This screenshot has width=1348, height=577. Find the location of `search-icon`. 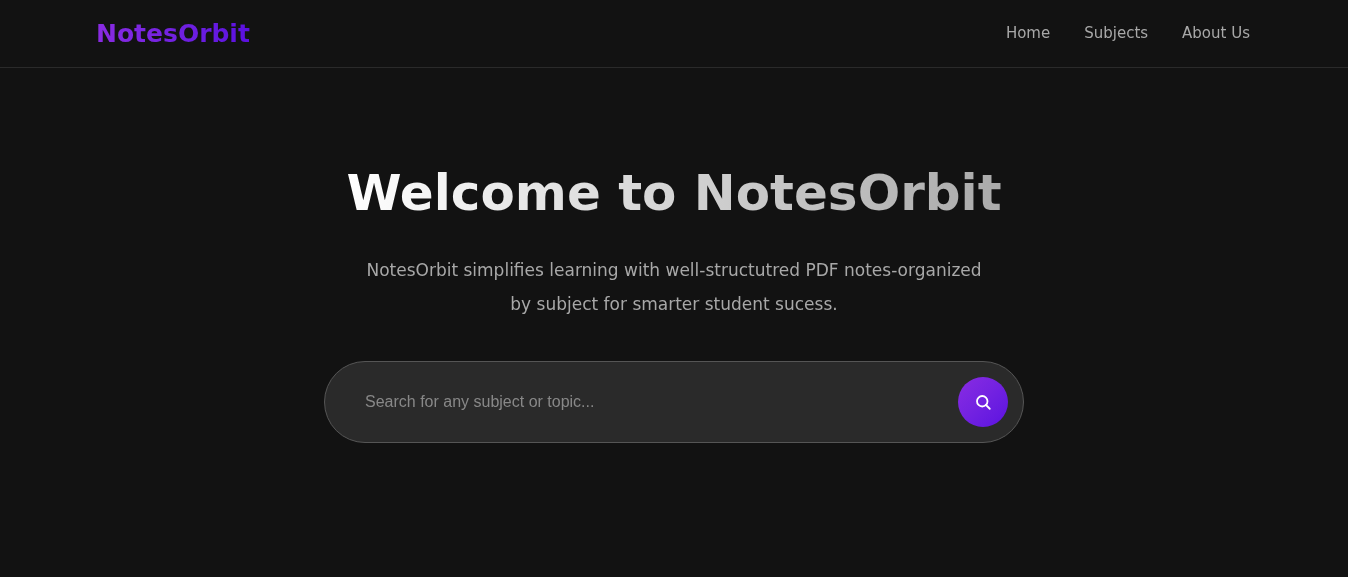

search-icon is located at coordinates (983, 402).